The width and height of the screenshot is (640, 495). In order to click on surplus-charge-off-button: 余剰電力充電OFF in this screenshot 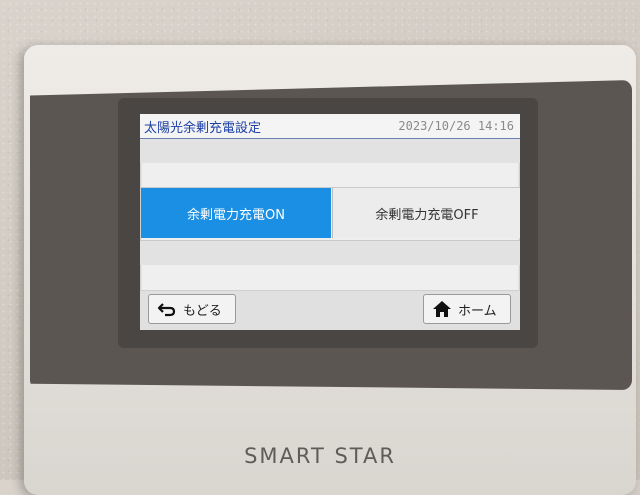, I will do `click(426, 213)`.